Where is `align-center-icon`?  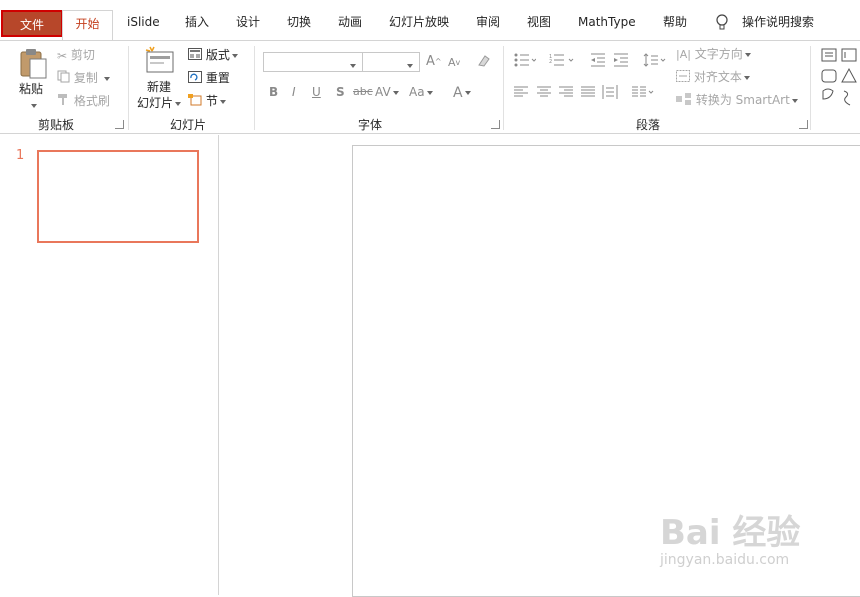 align-center-icon is located at coordinates (544, 93).